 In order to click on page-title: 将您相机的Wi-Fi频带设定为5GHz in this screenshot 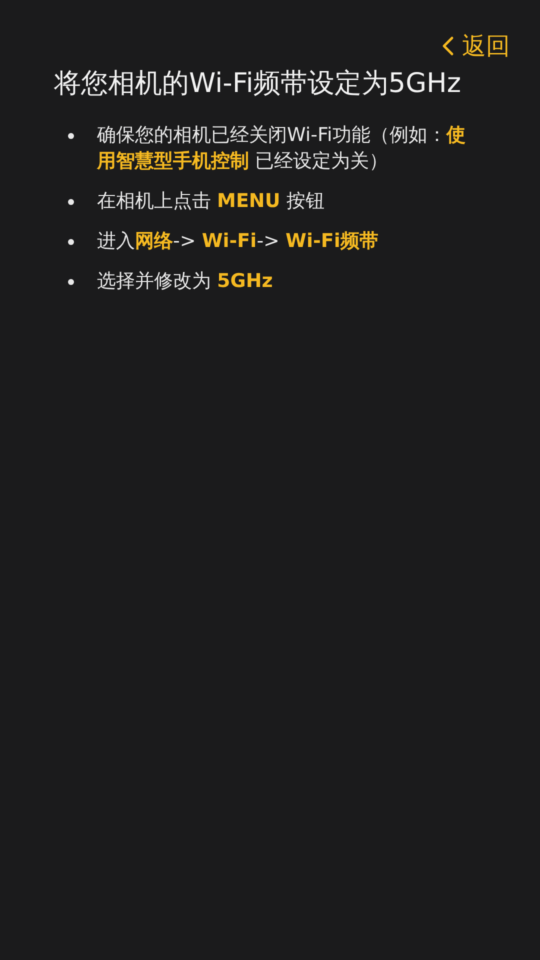, I will do `click(258, 84)`.